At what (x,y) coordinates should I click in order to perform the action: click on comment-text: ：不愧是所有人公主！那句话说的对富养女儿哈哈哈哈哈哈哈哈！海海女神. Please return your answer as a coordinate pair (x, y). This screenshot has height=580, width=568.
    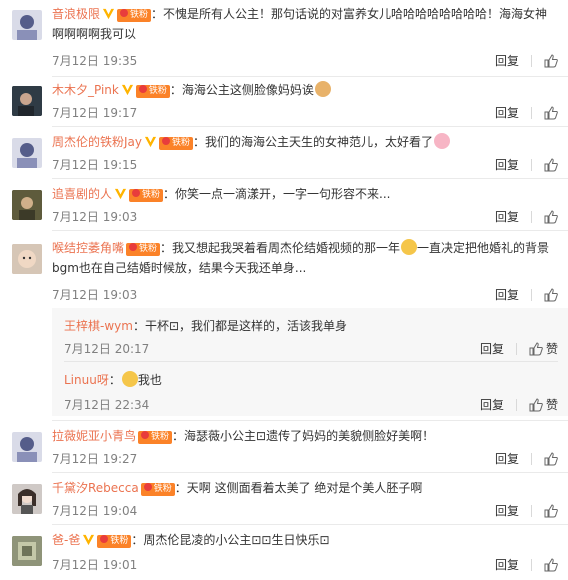
    Looking at the image, I should click on (349, 14).